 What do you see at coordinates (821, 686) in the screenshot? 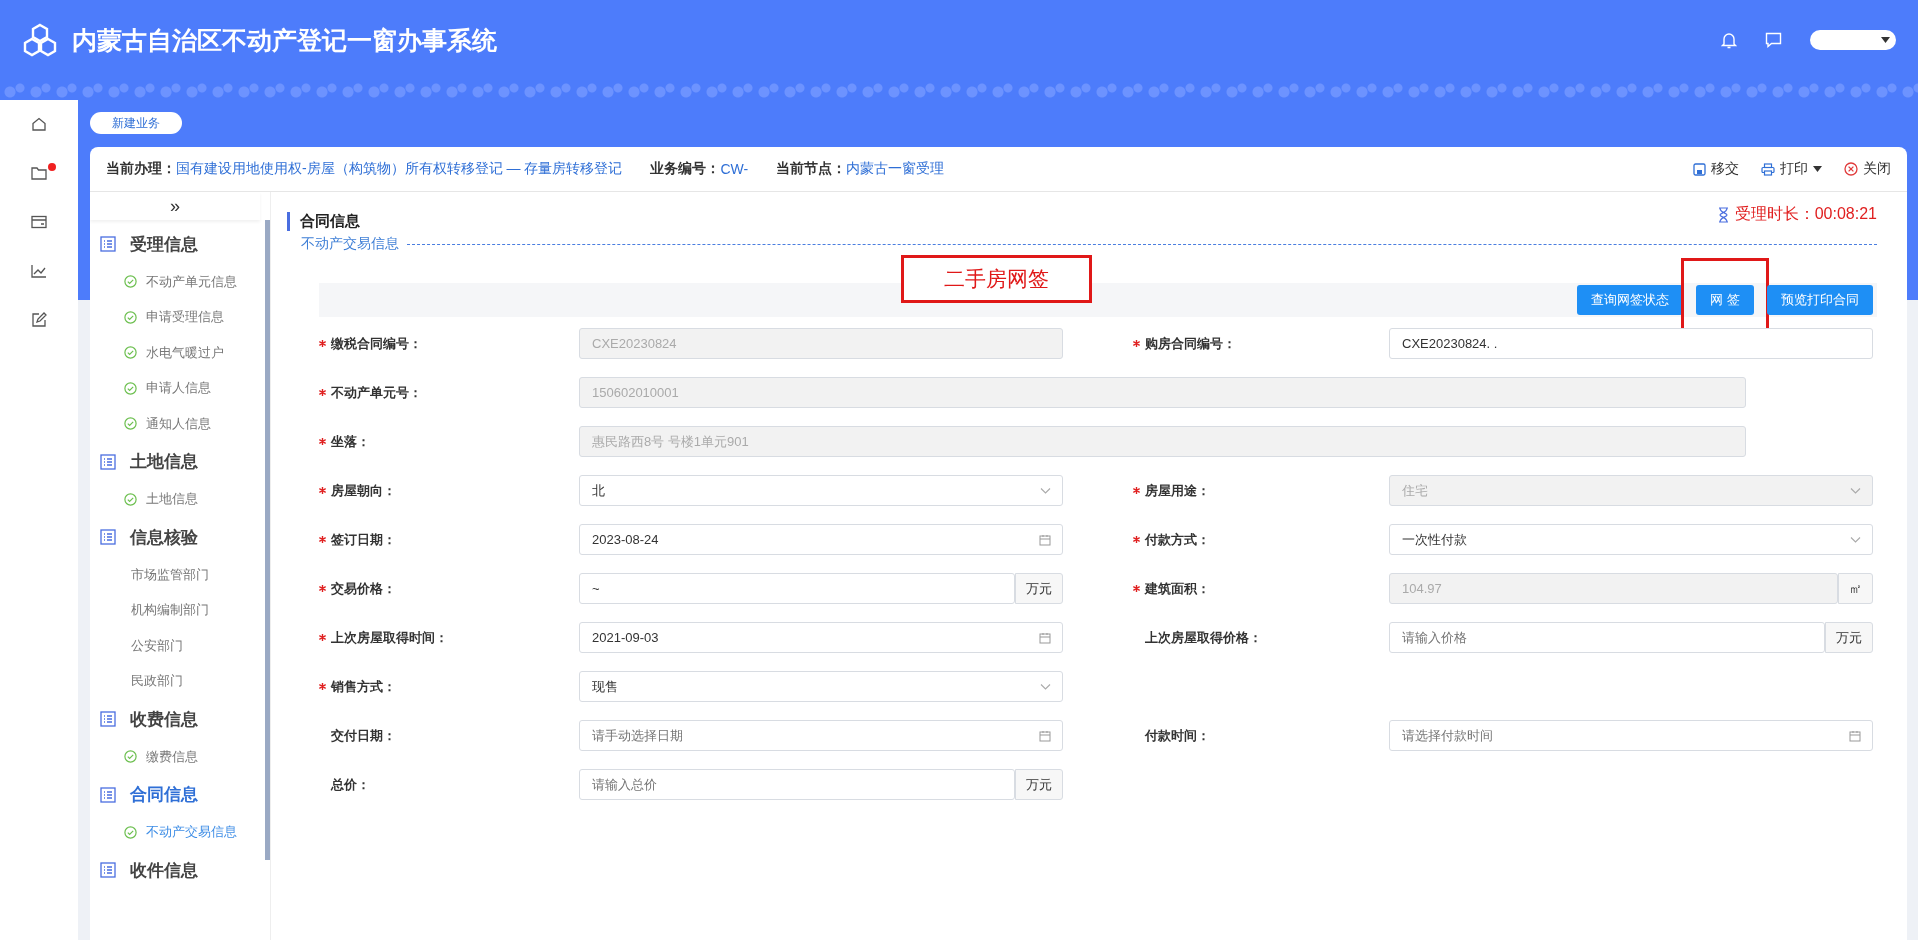
I see `select-field: 现售` at bounding box center [821, 686].